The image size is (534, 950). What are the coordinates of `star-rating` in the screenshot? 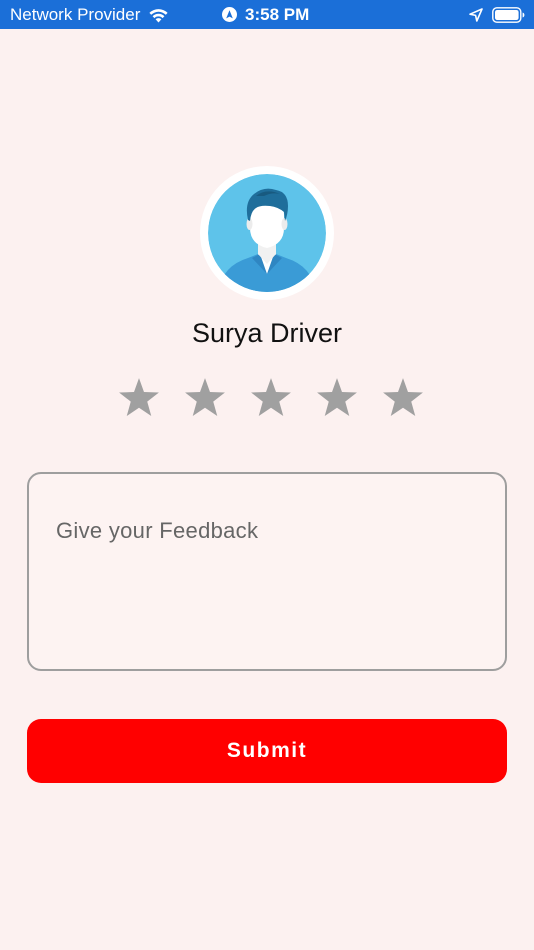 It's located at (271, 399).